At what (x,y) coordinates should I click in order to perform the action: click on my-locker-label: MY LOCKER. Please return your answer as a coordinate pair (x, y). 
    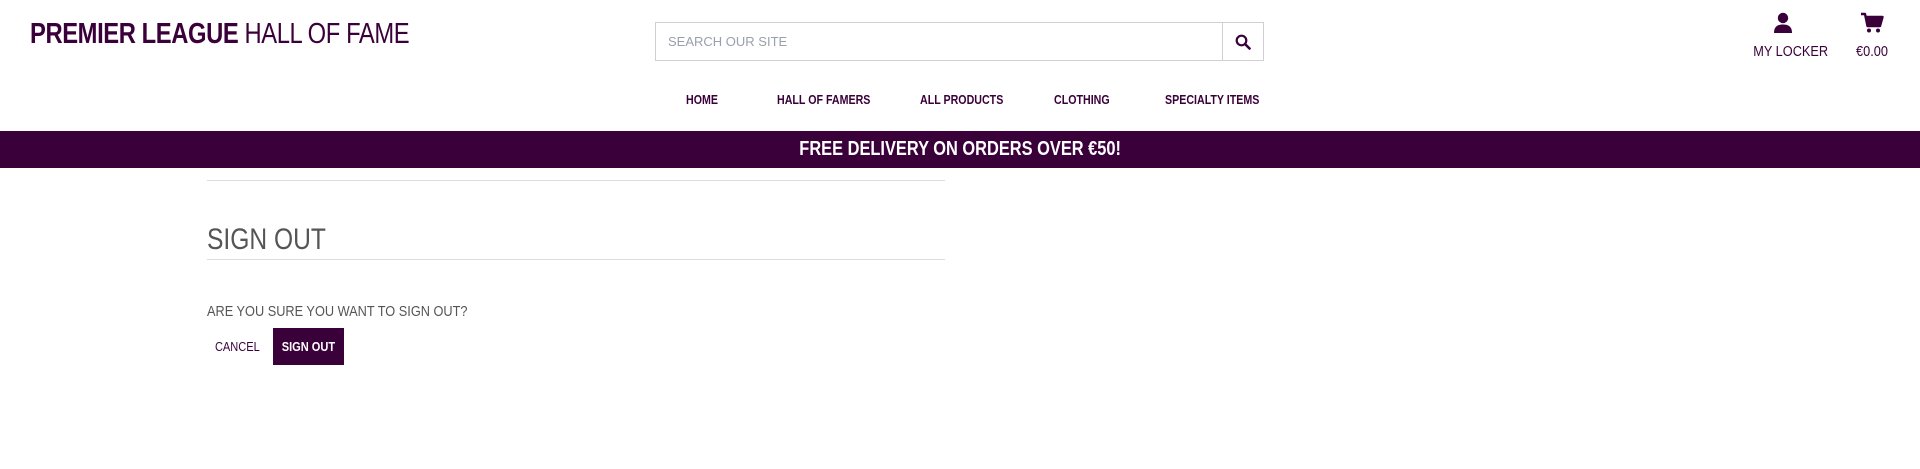
    Looking at the image, I should click on (1791, 51).